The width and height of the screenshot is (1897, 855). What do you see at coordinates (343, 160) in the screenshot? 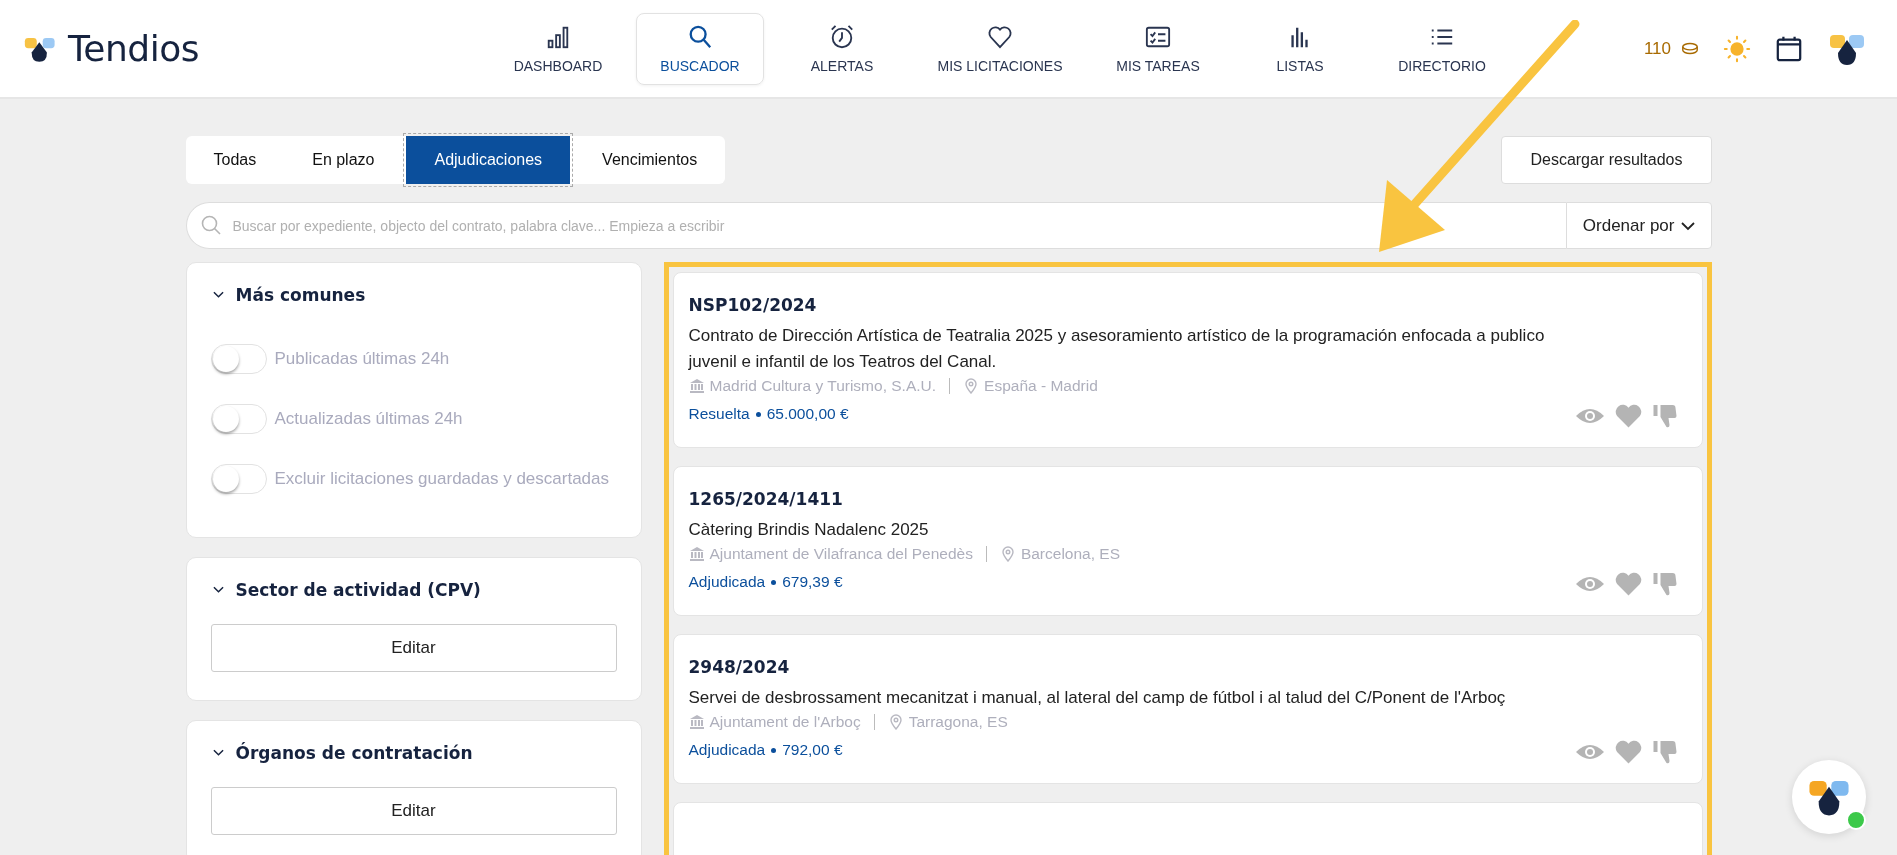
I see `filter-tab: En plazo` at bounding box center [343, 160].